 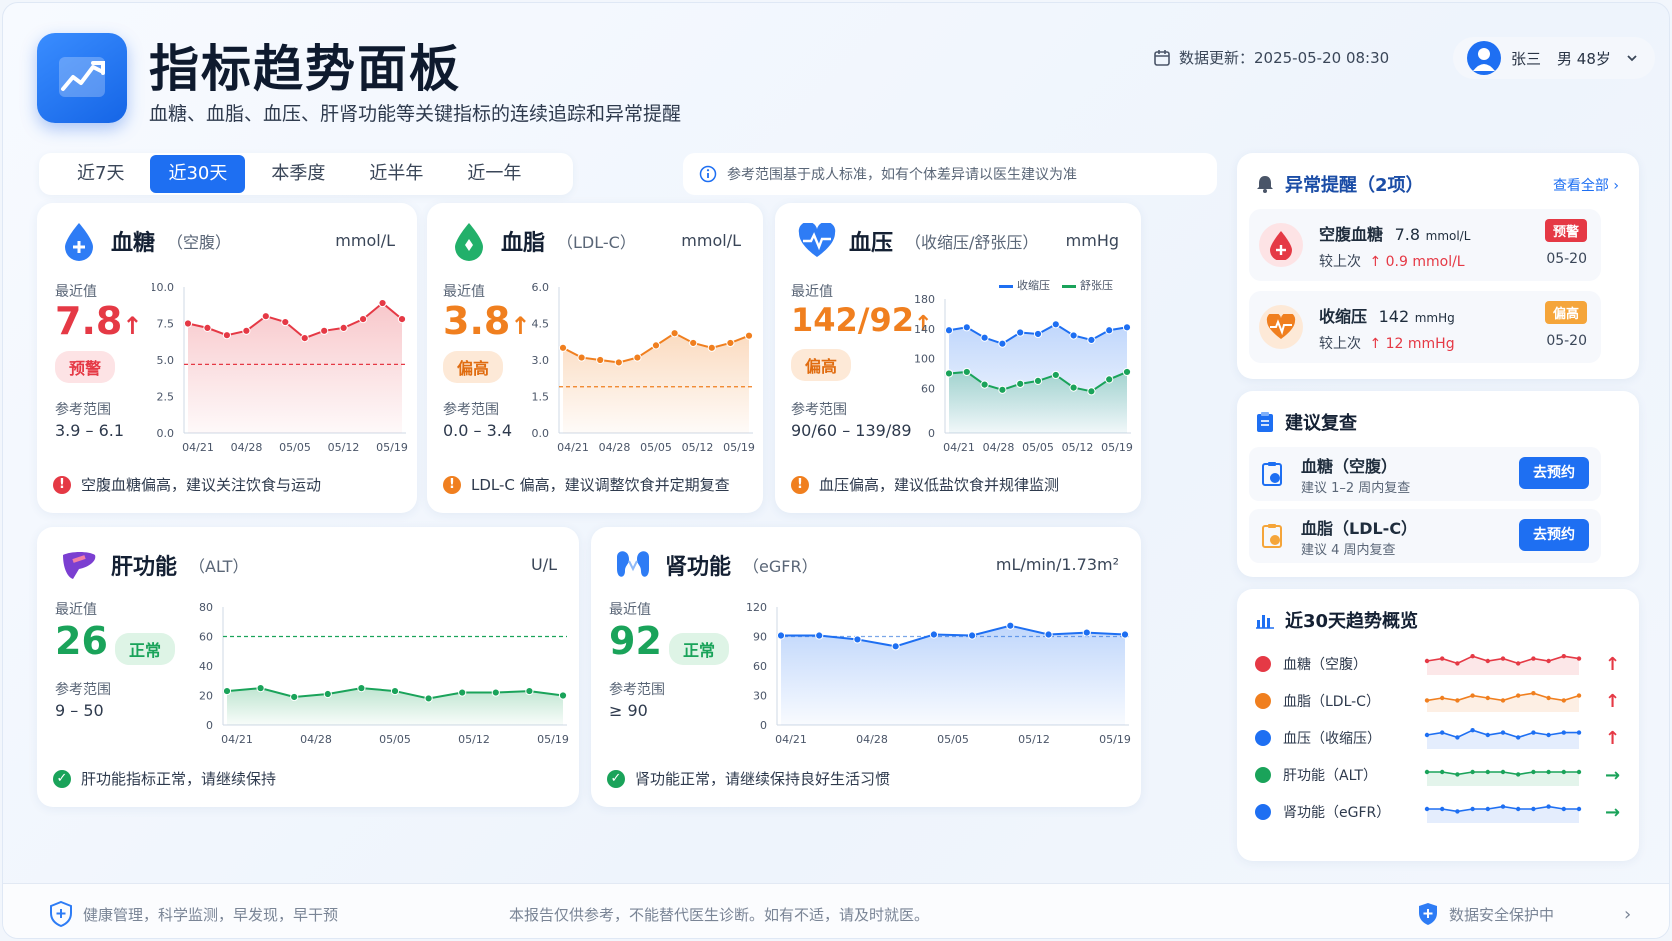 I want to click on alert-icon: !, so click(x=62, y=484).